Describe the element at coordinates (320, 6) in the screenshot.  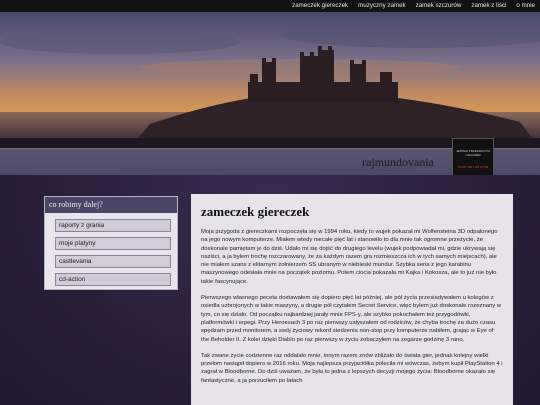
I see `nav-item-zameczek-giereczek: zameczek giereczek` at that location.